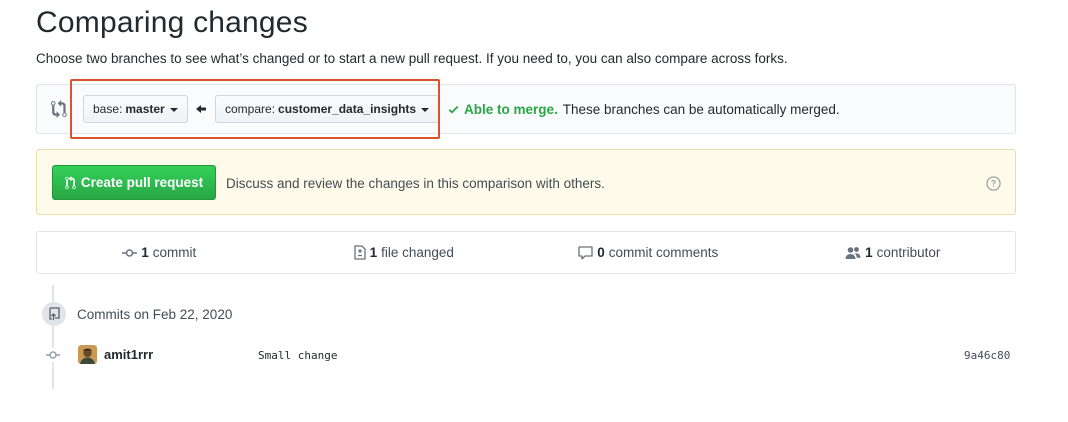  What do you see at coordinates (145, 109) in the screenshot?
I see `base-branch-value: master` at bounding box center [145, 109].